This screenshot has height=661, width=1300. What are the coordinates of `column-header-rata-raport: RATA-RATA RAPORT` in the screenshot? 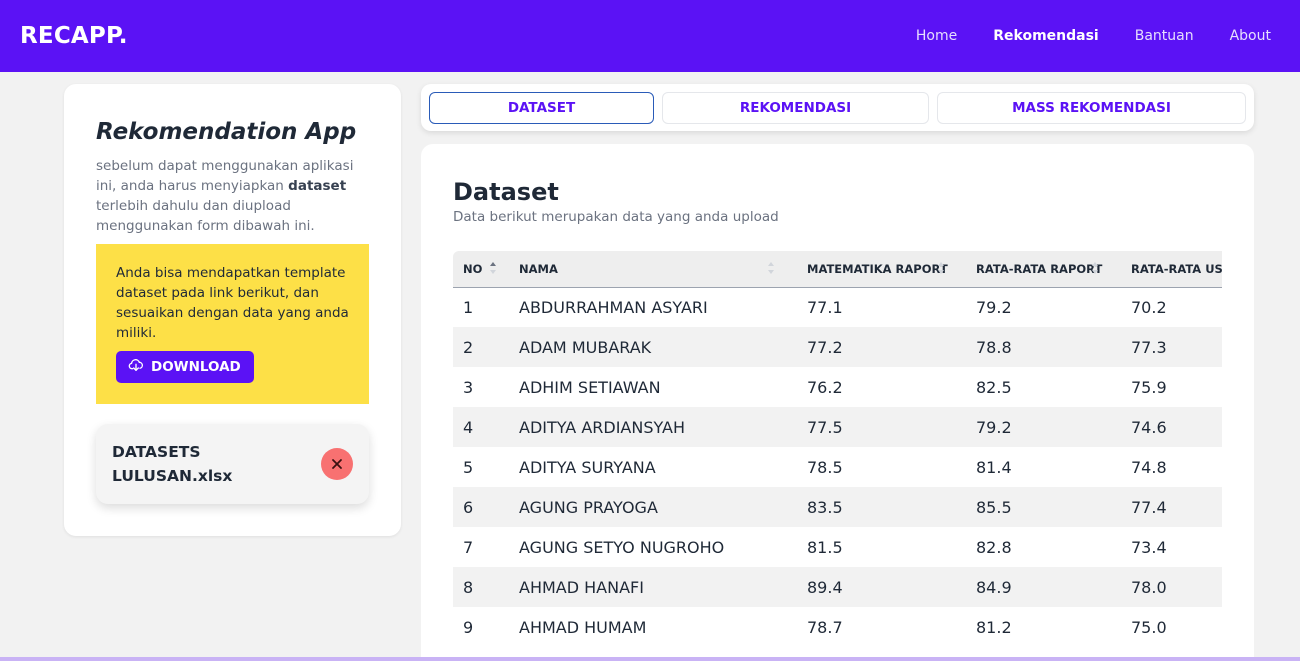 It's located at (1043, 269).